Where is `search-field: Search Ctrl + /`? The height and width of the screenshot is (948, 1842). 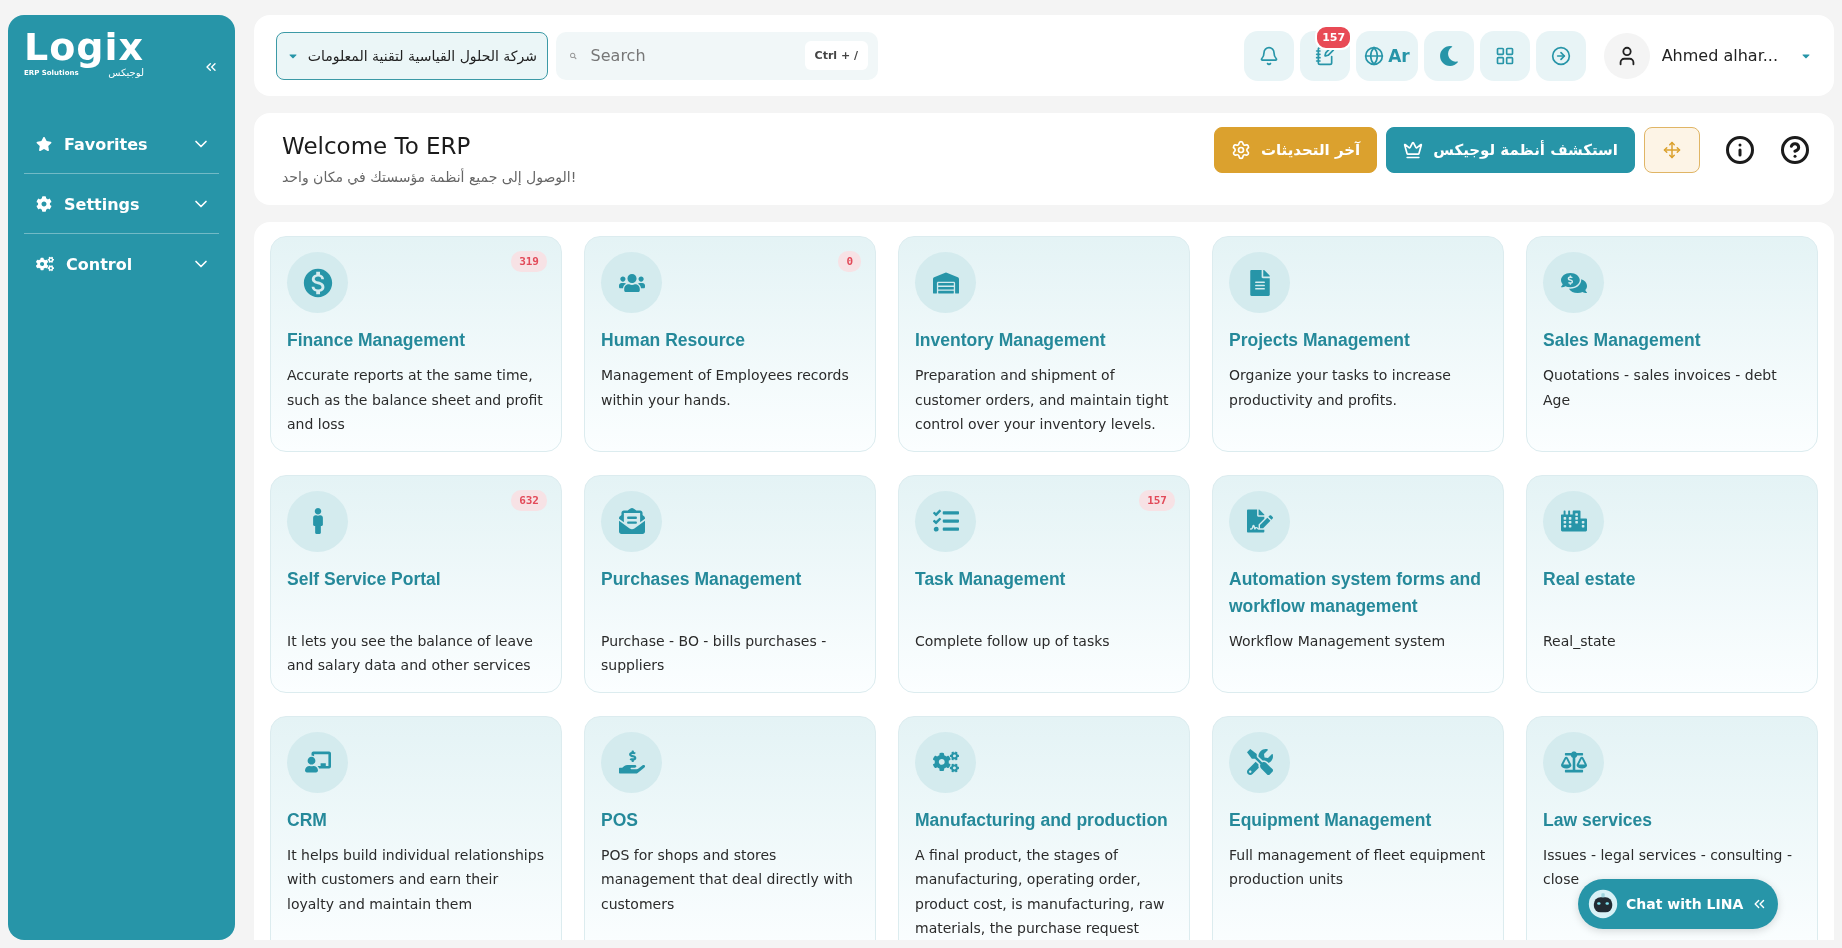 search-field: Search Ctrl + / is located at coordinates (717, 55).